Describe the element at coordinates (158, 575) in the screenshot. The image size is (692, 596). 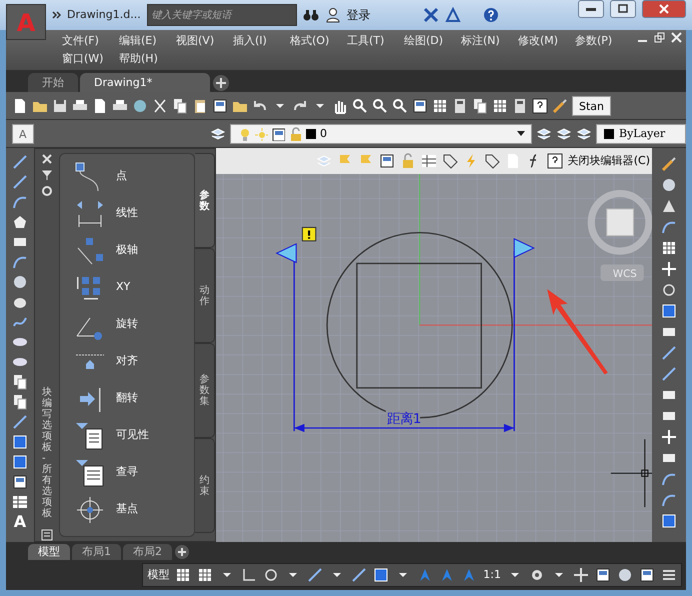
I see `model-space-button: 模型` at that location.